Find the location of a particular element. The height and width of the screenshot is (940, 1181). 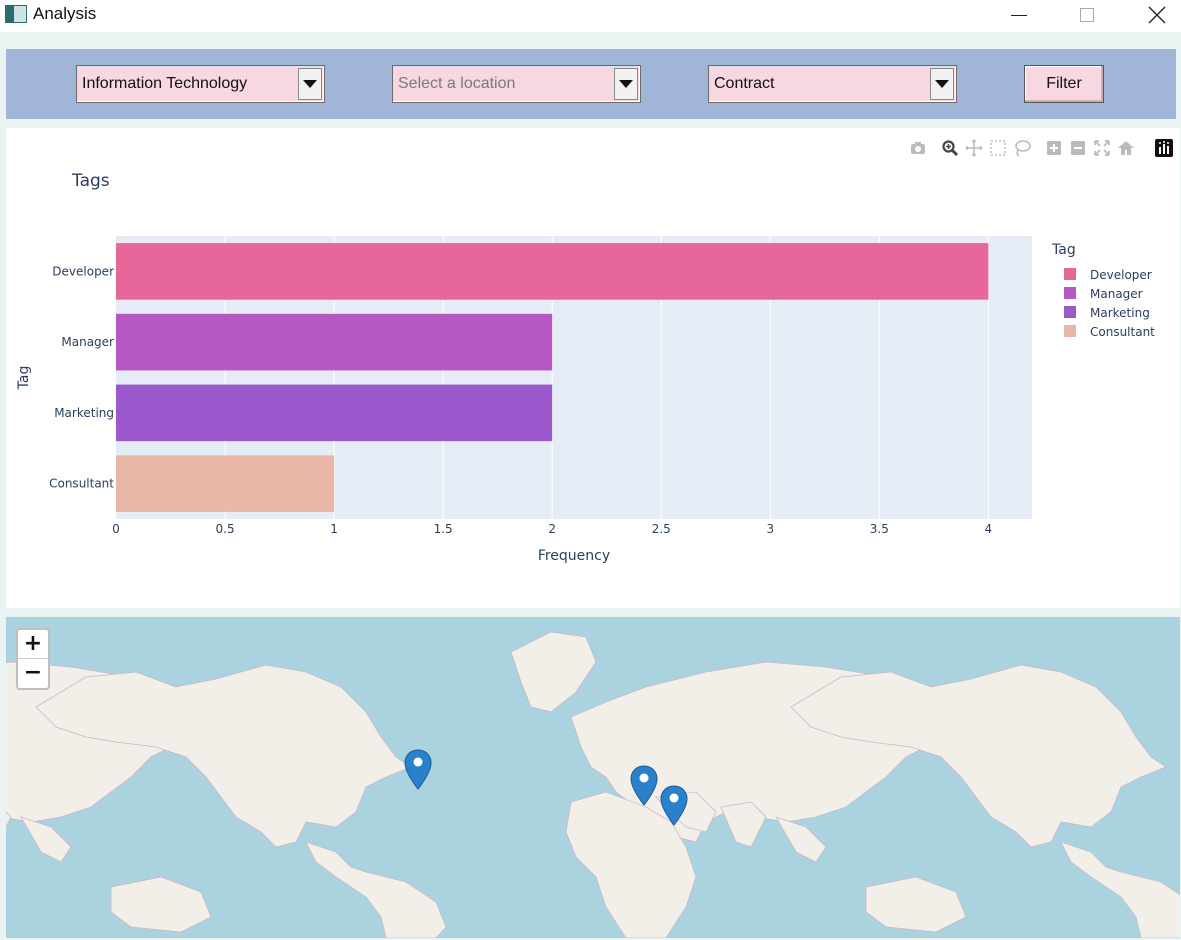

x-tick-label: 2.5 is located at coordinates (661, 529).